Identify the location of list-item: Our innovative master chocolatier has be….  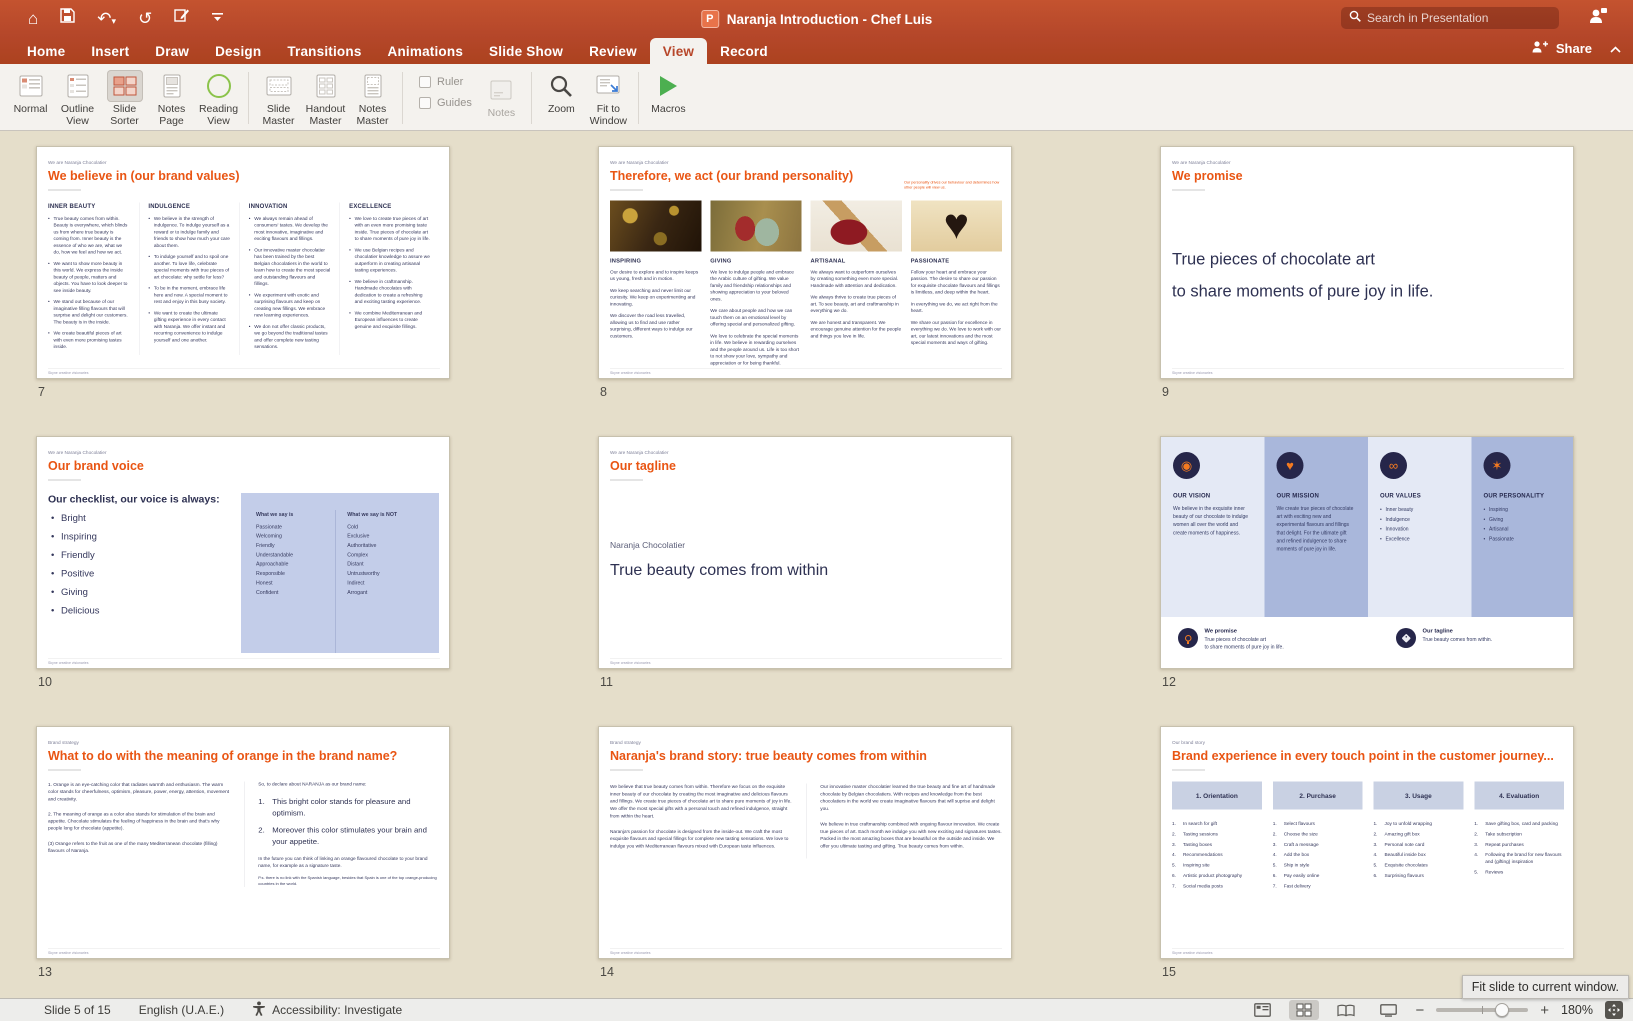
(290, 267).